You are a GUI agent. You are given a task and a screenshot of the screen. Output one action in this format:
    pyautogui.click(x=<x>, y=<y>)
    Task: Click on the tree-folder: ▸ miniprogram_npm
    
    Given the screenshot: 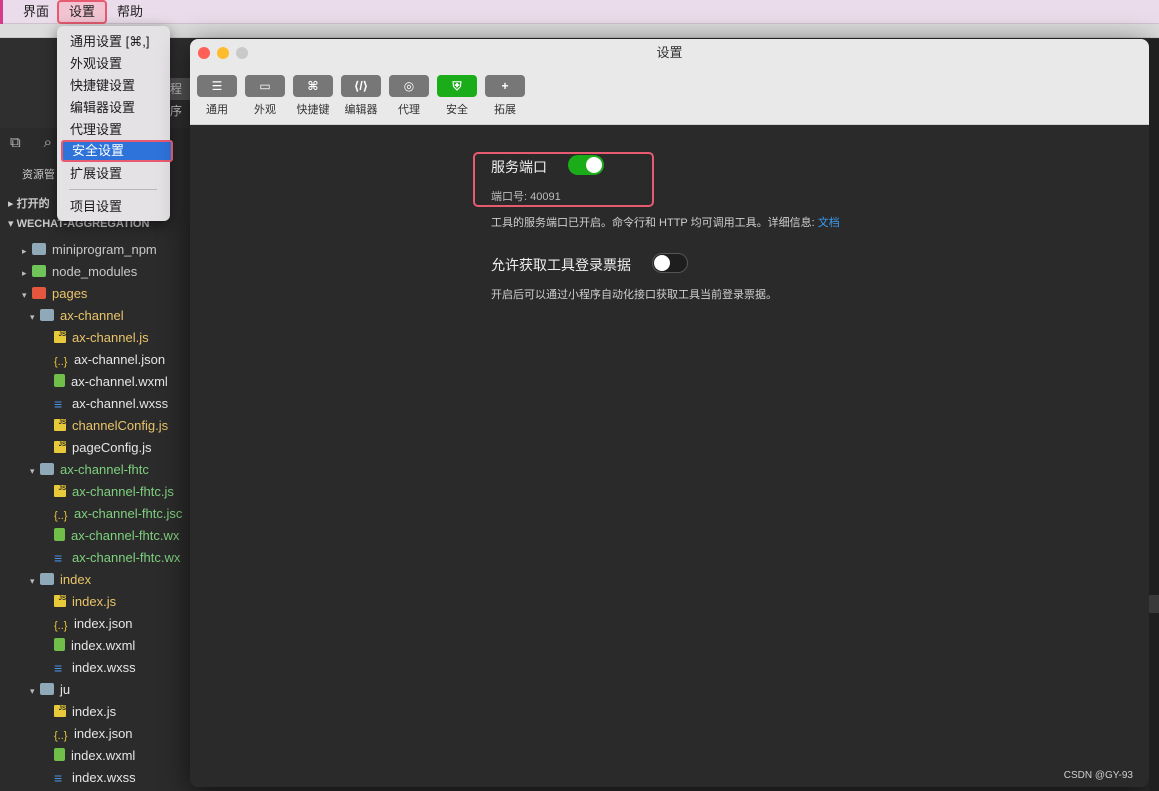 What is the action you would take?
    pyautogui.click(x=95, y=250)
    